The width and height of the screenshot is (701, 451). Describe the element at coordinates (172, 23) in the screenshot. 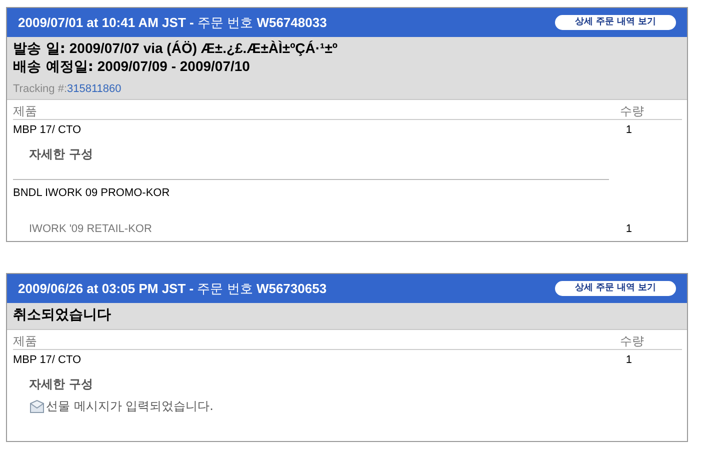

I see `order-title: 2009/07/01 at 10:41 AM JST - 주문 번호 W56748033` at that location.